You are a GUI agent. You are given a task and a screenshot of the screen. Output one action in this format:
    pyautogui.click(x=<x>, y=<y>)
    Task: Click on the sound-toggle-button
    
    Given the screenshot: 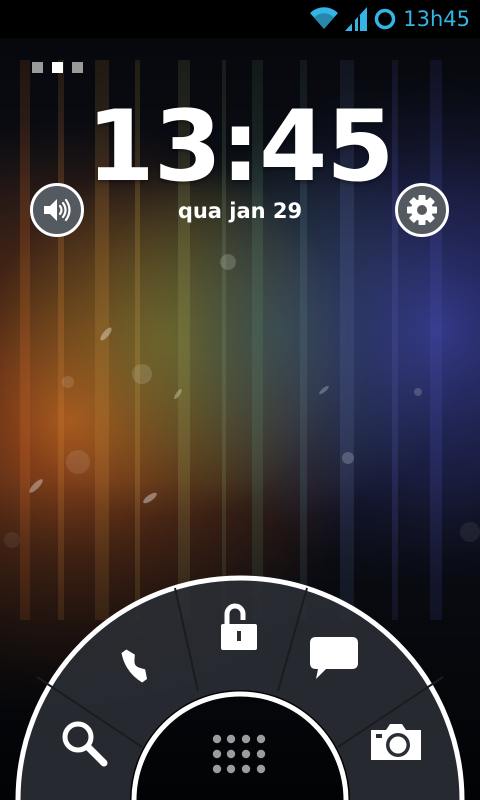 What is the action you would take?
    pyautogui.click(x=57, y=210)
    